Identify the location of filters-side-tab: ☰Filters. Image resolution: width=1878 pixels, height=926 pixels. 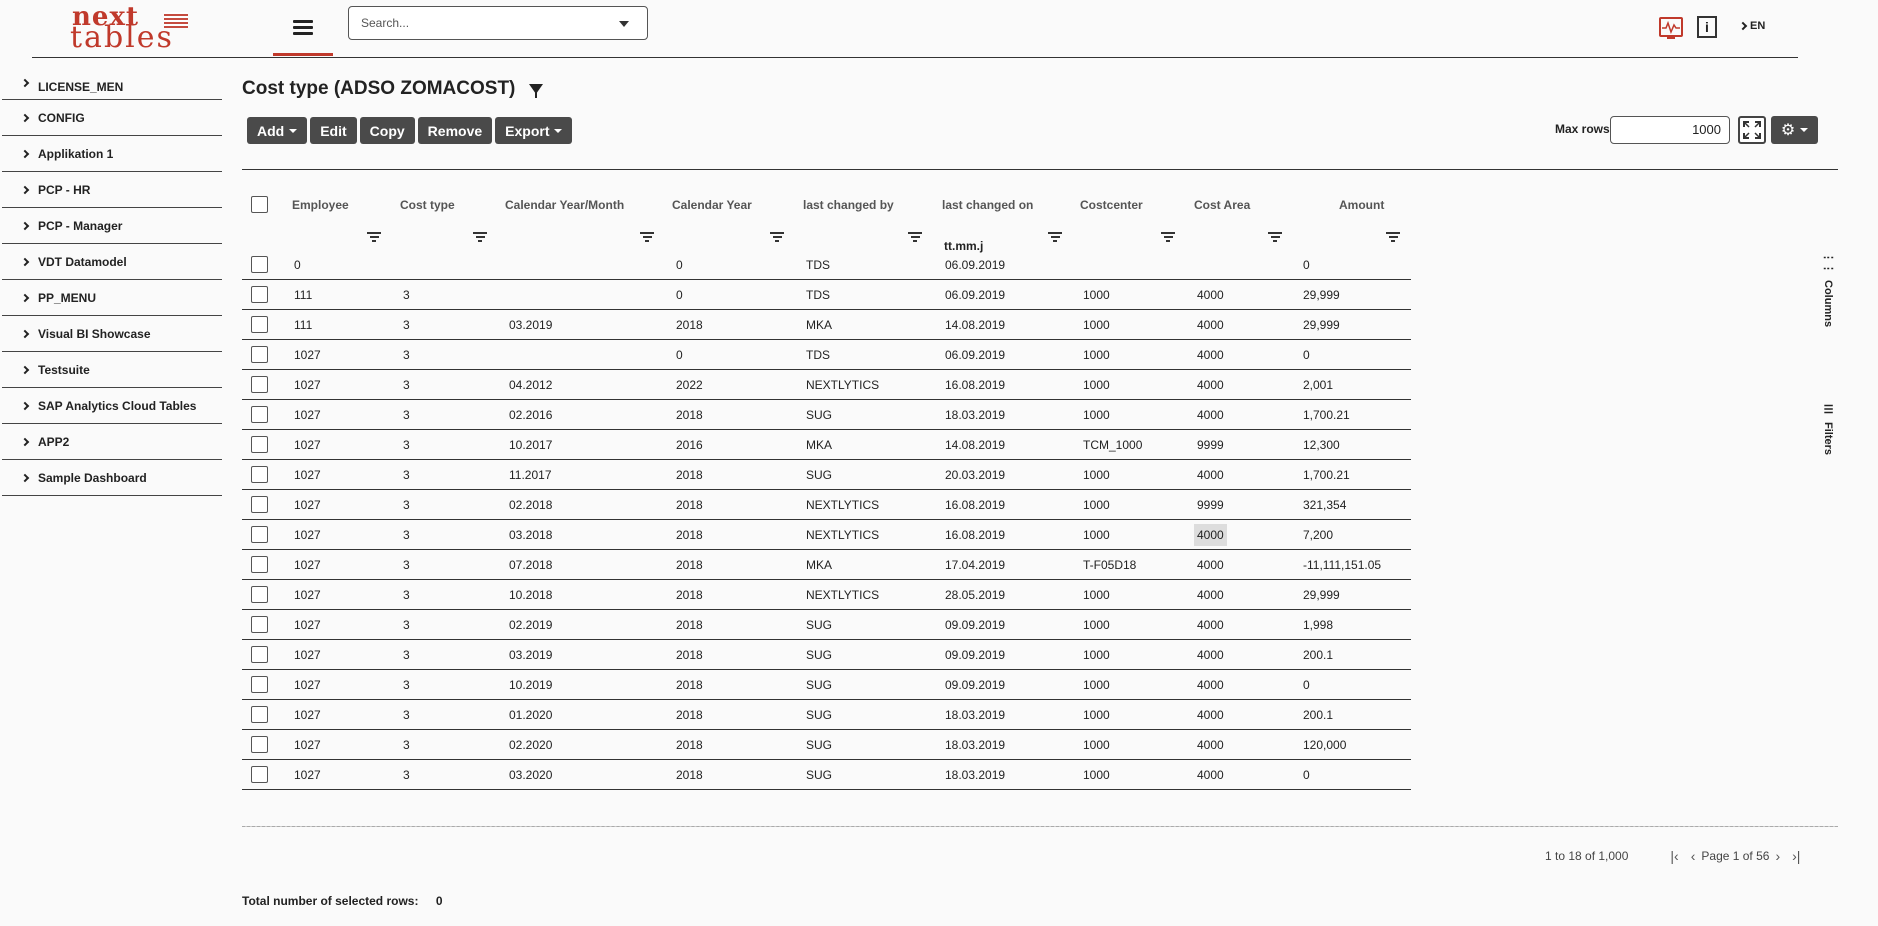
(1828, 429).